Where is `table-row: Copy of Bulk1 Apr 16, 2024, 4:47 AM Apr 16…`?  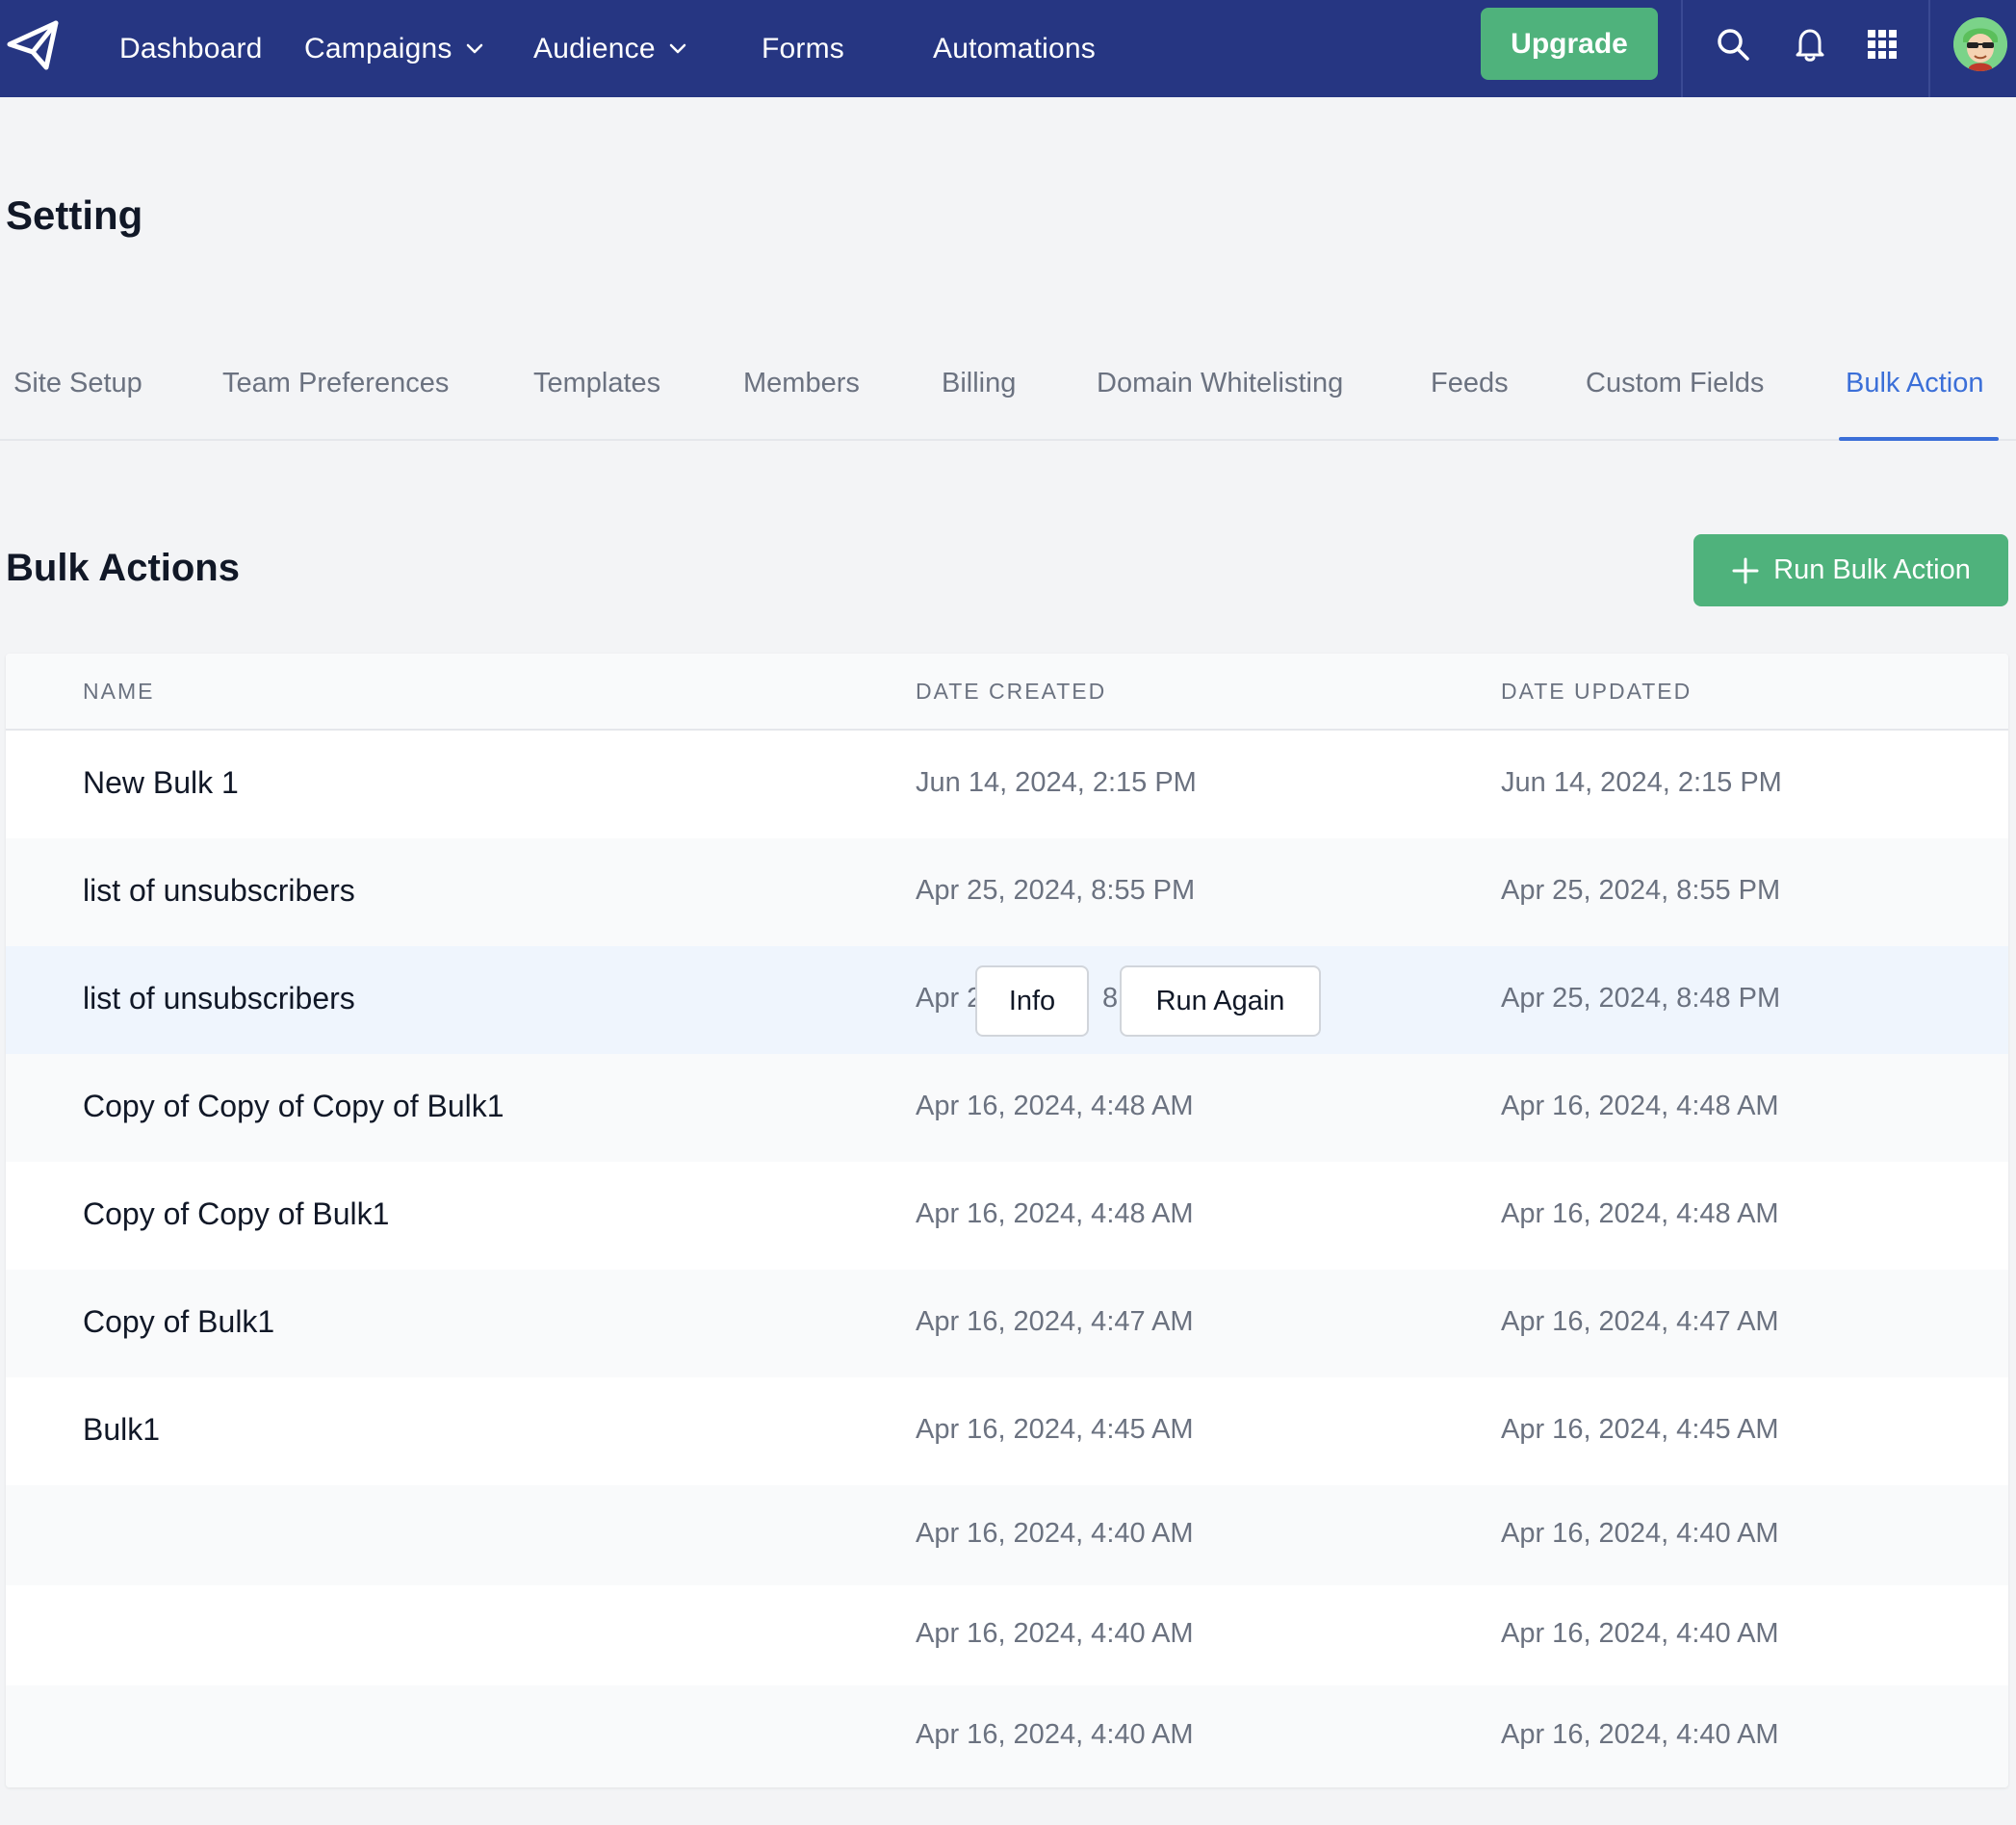 table-row: Copy of Bulk1 Apr 16, 2024, 4:47 AM Apr 16… is located at coordinates (1007, 1323).